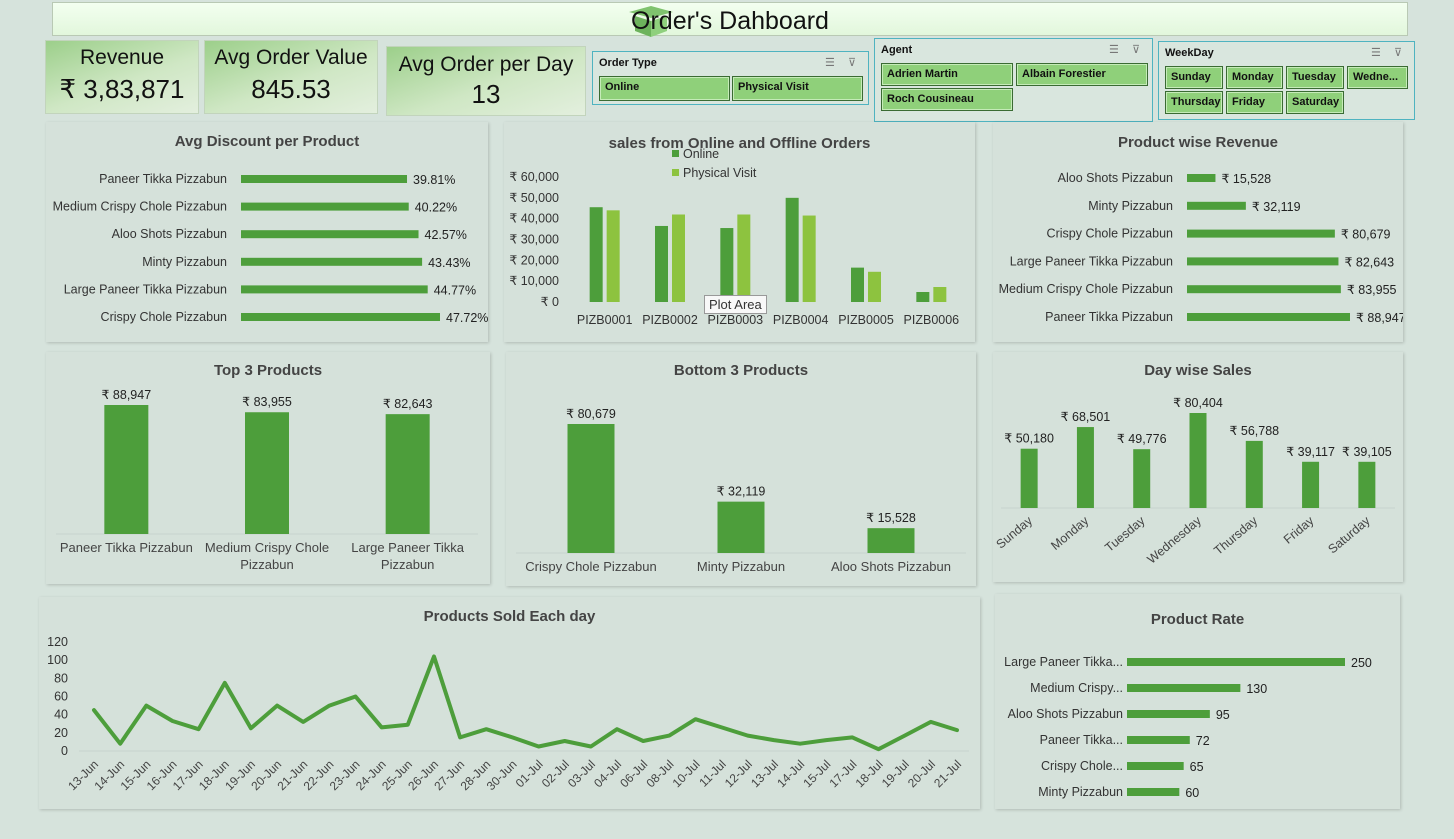 This screenshot has height=839, width=1454. I want to click on category-label: PIZB0006, so click(932, 320).